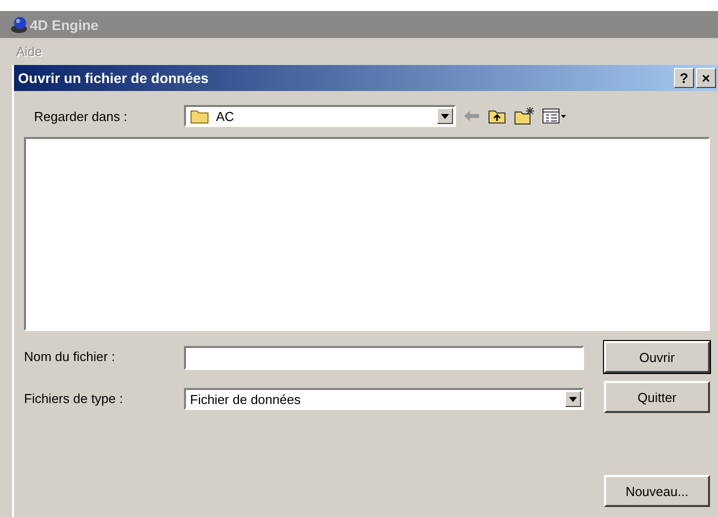 The image size is (718, 517). I want to click on file-type-label: Fichiers de type :, so click(74, 399).